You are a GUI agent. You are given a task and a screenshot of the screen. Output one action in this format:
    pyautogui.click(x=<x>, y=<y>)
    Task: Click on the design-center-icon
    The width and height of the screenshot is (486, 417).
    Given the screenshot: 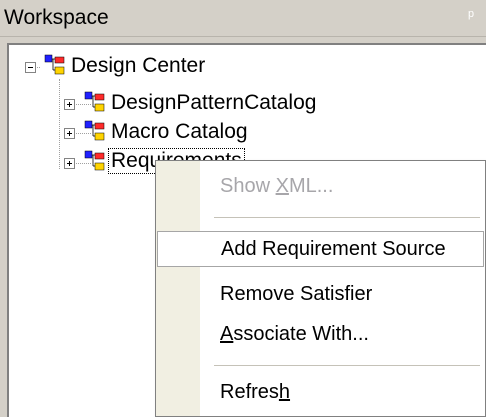 What is the action you would take?
    pyautogui.click(x=54, y=64)
    